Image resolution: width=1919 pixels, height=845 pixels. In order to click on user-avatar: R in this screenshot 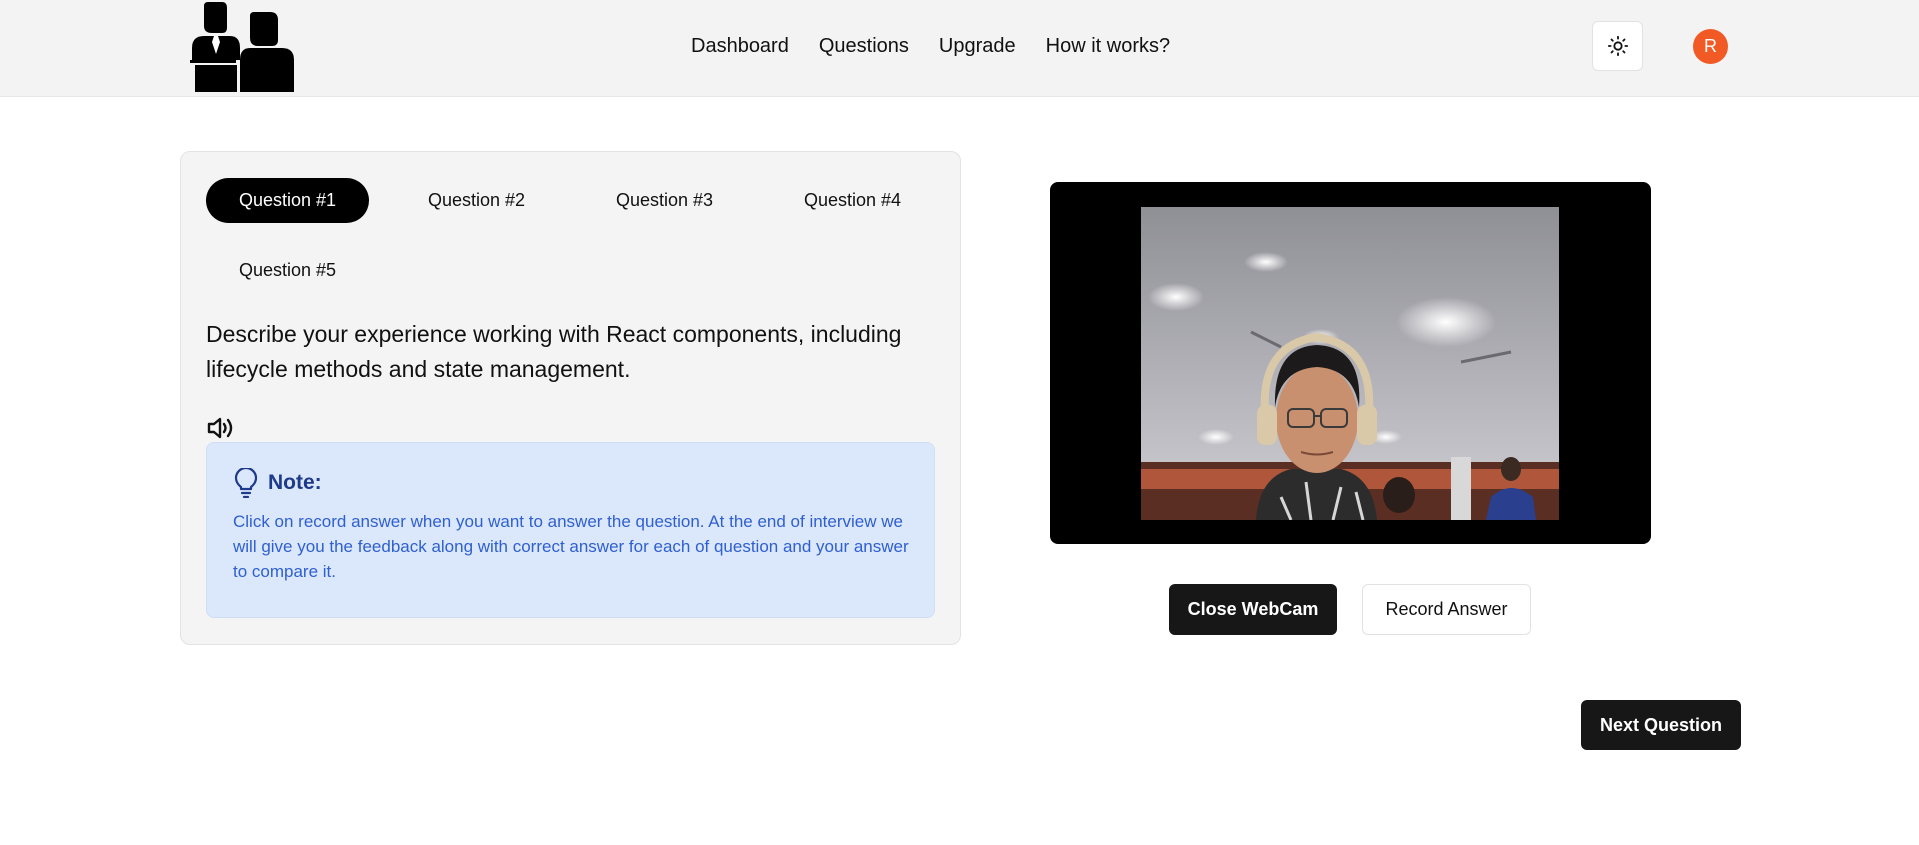, I will do `click(1710, 46)`.